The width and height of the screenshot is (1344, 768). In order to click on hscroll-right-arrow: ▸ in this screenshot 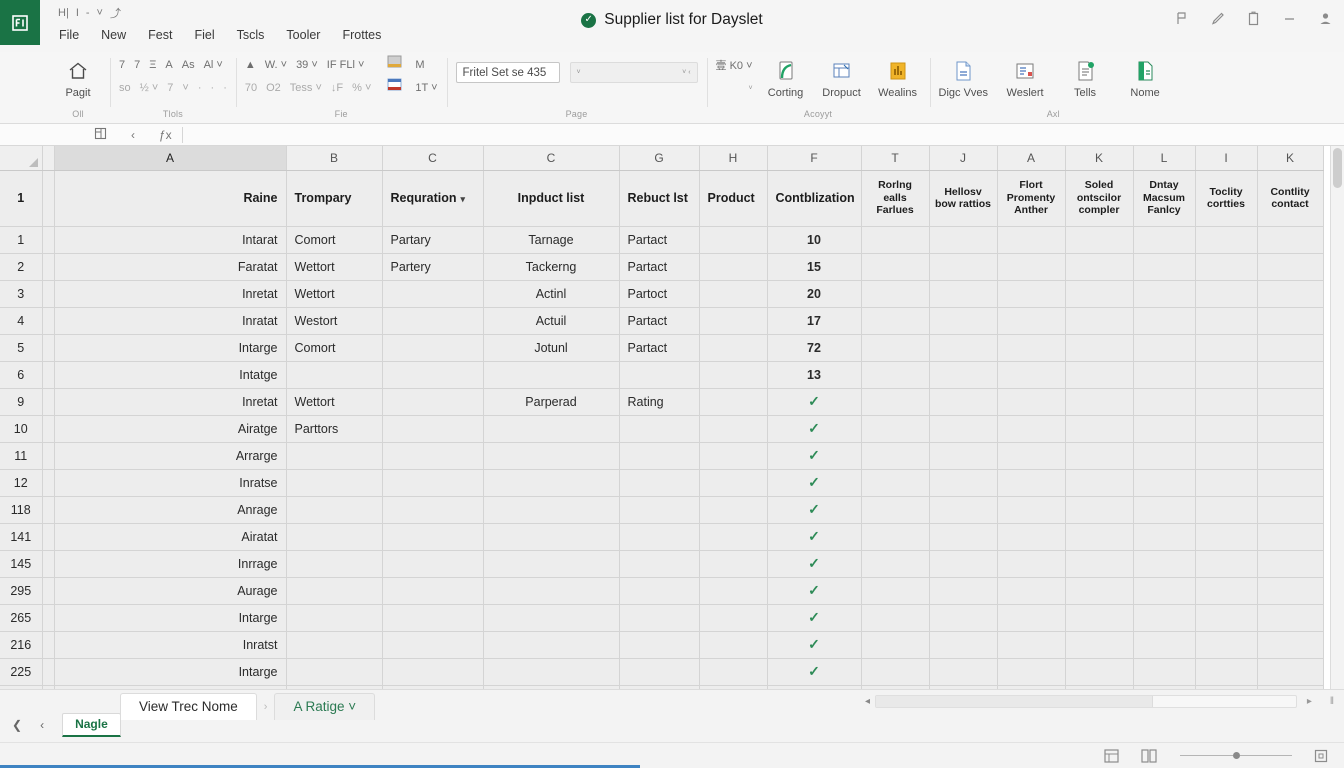, I will do `click(1309, 701)`.